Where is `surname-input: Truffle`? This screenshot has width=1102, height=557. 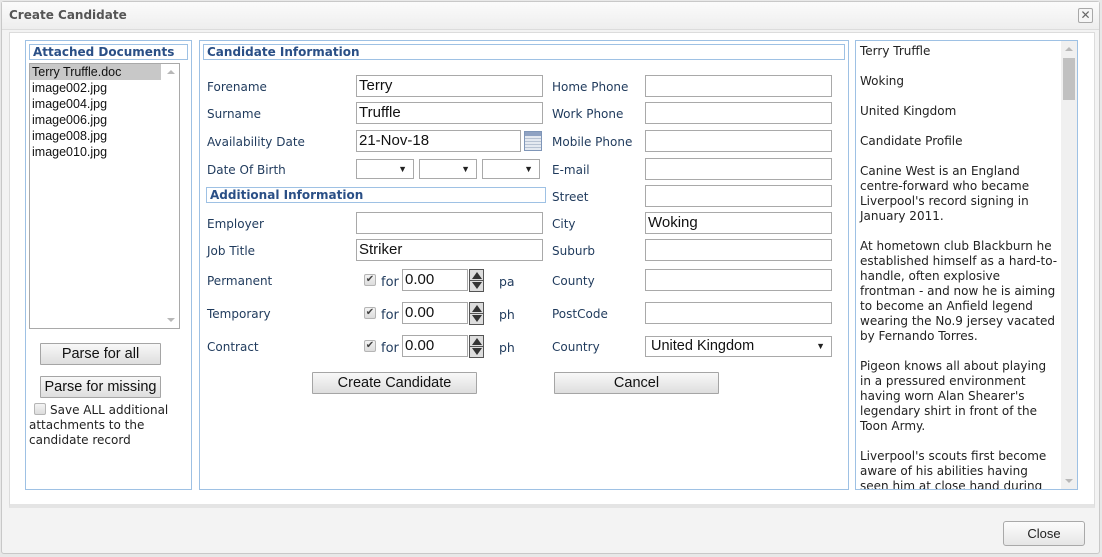
surname-input: Truffle is located at coordinates (449, 113).